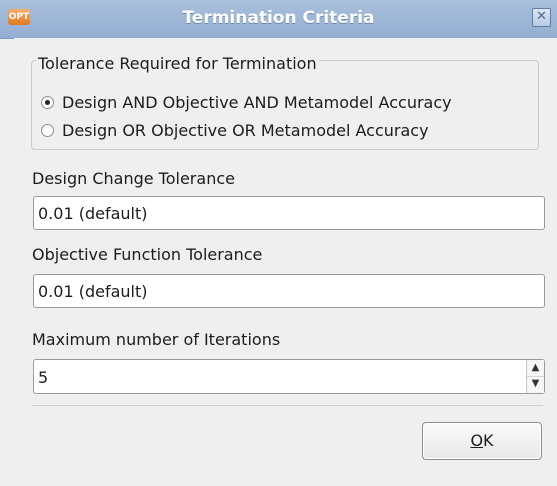  I want to click on objective-function-input: 0.01 (default), so click(289, 291).